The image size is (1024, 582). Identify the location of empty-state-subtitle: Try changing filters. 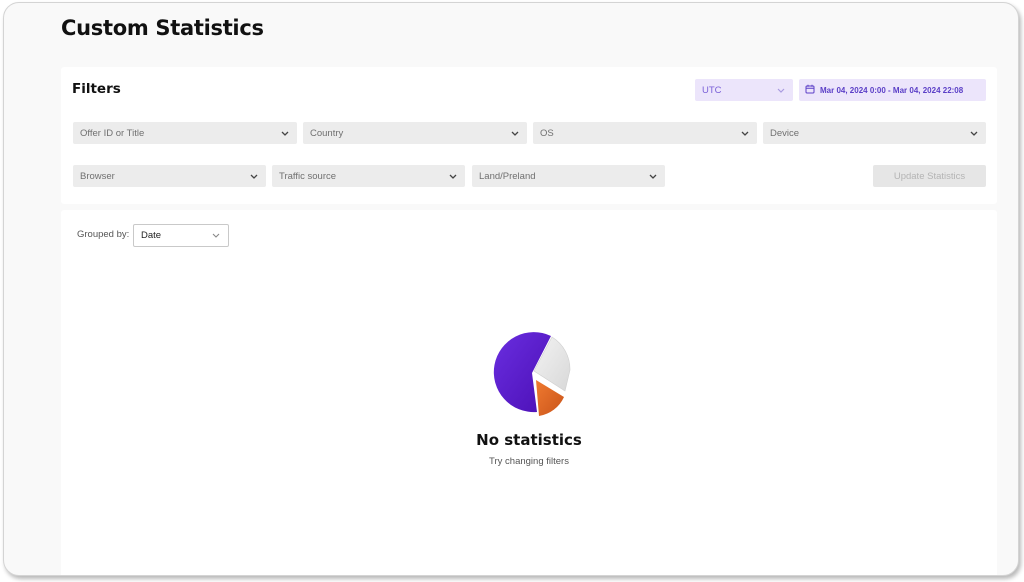
(529, 461).